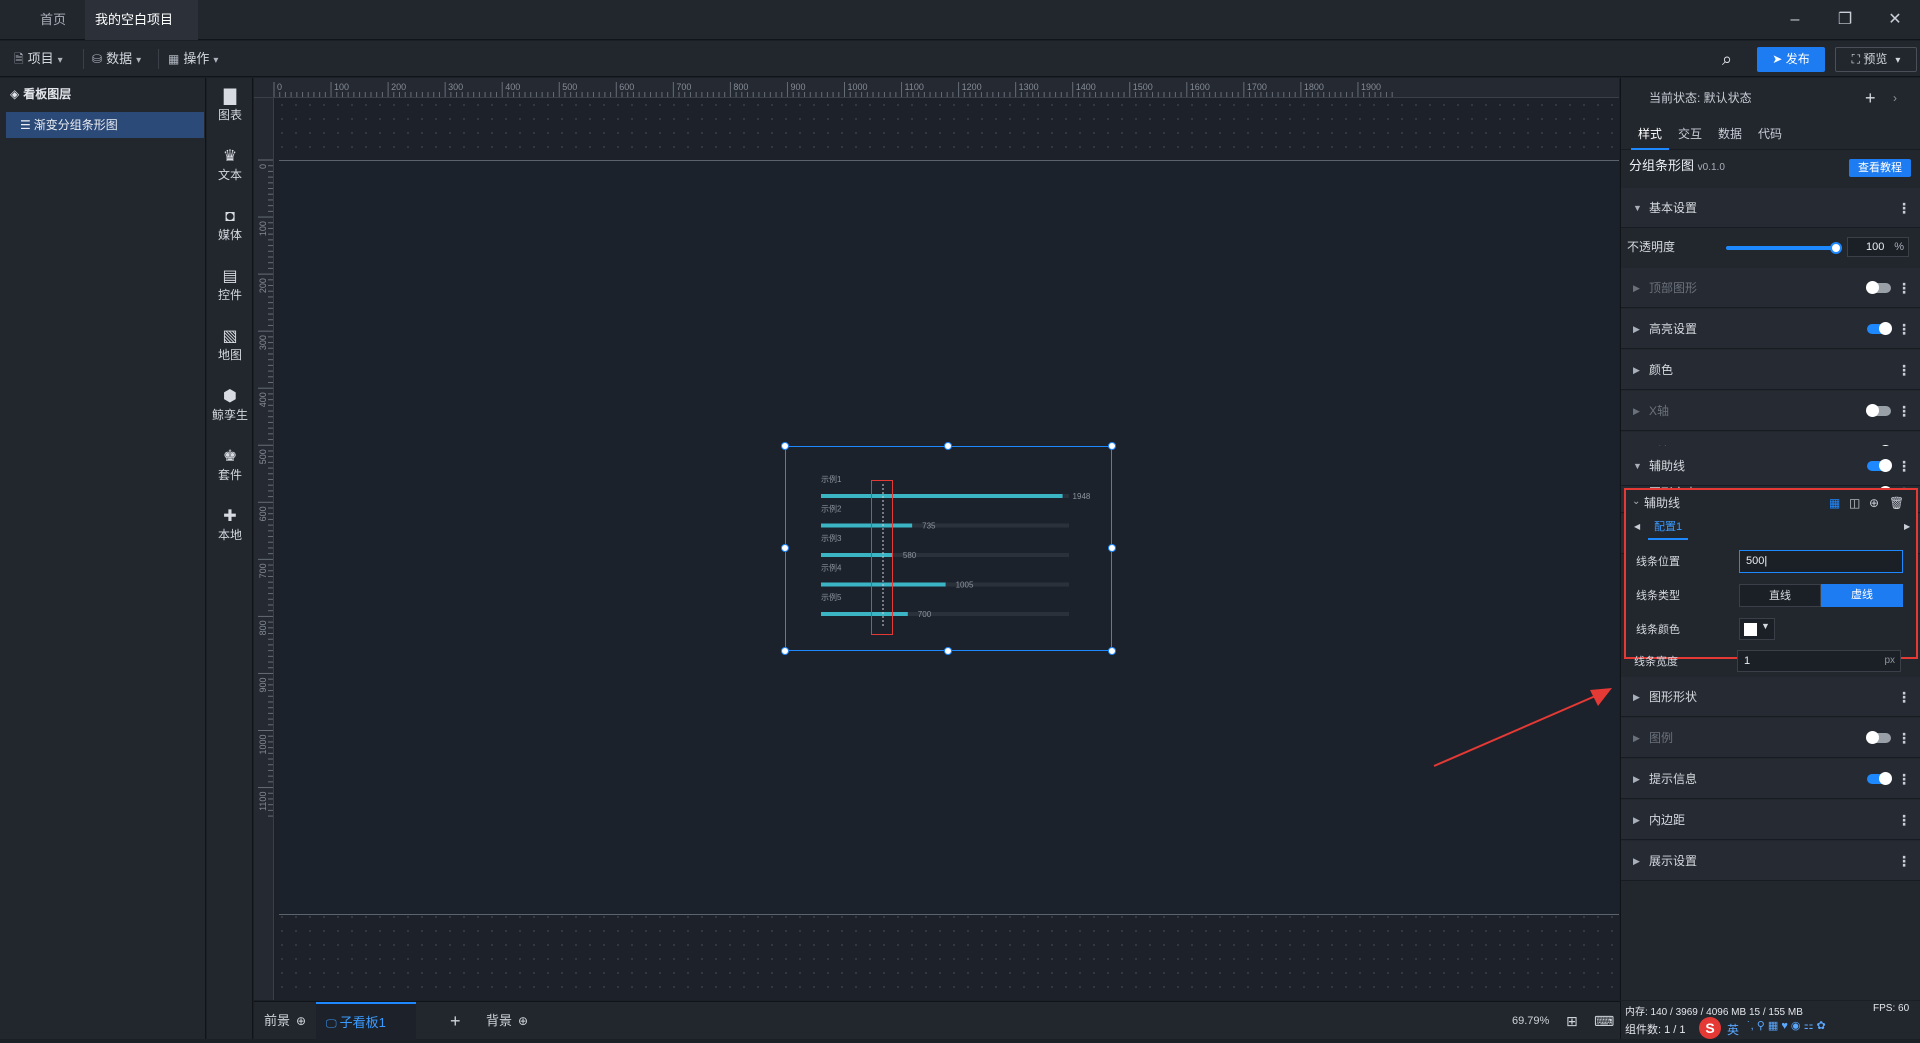 Image resolution: width=1920 pixels, height=1043 pixels. I want to click on ruler-label: 800, so click(263, 627).